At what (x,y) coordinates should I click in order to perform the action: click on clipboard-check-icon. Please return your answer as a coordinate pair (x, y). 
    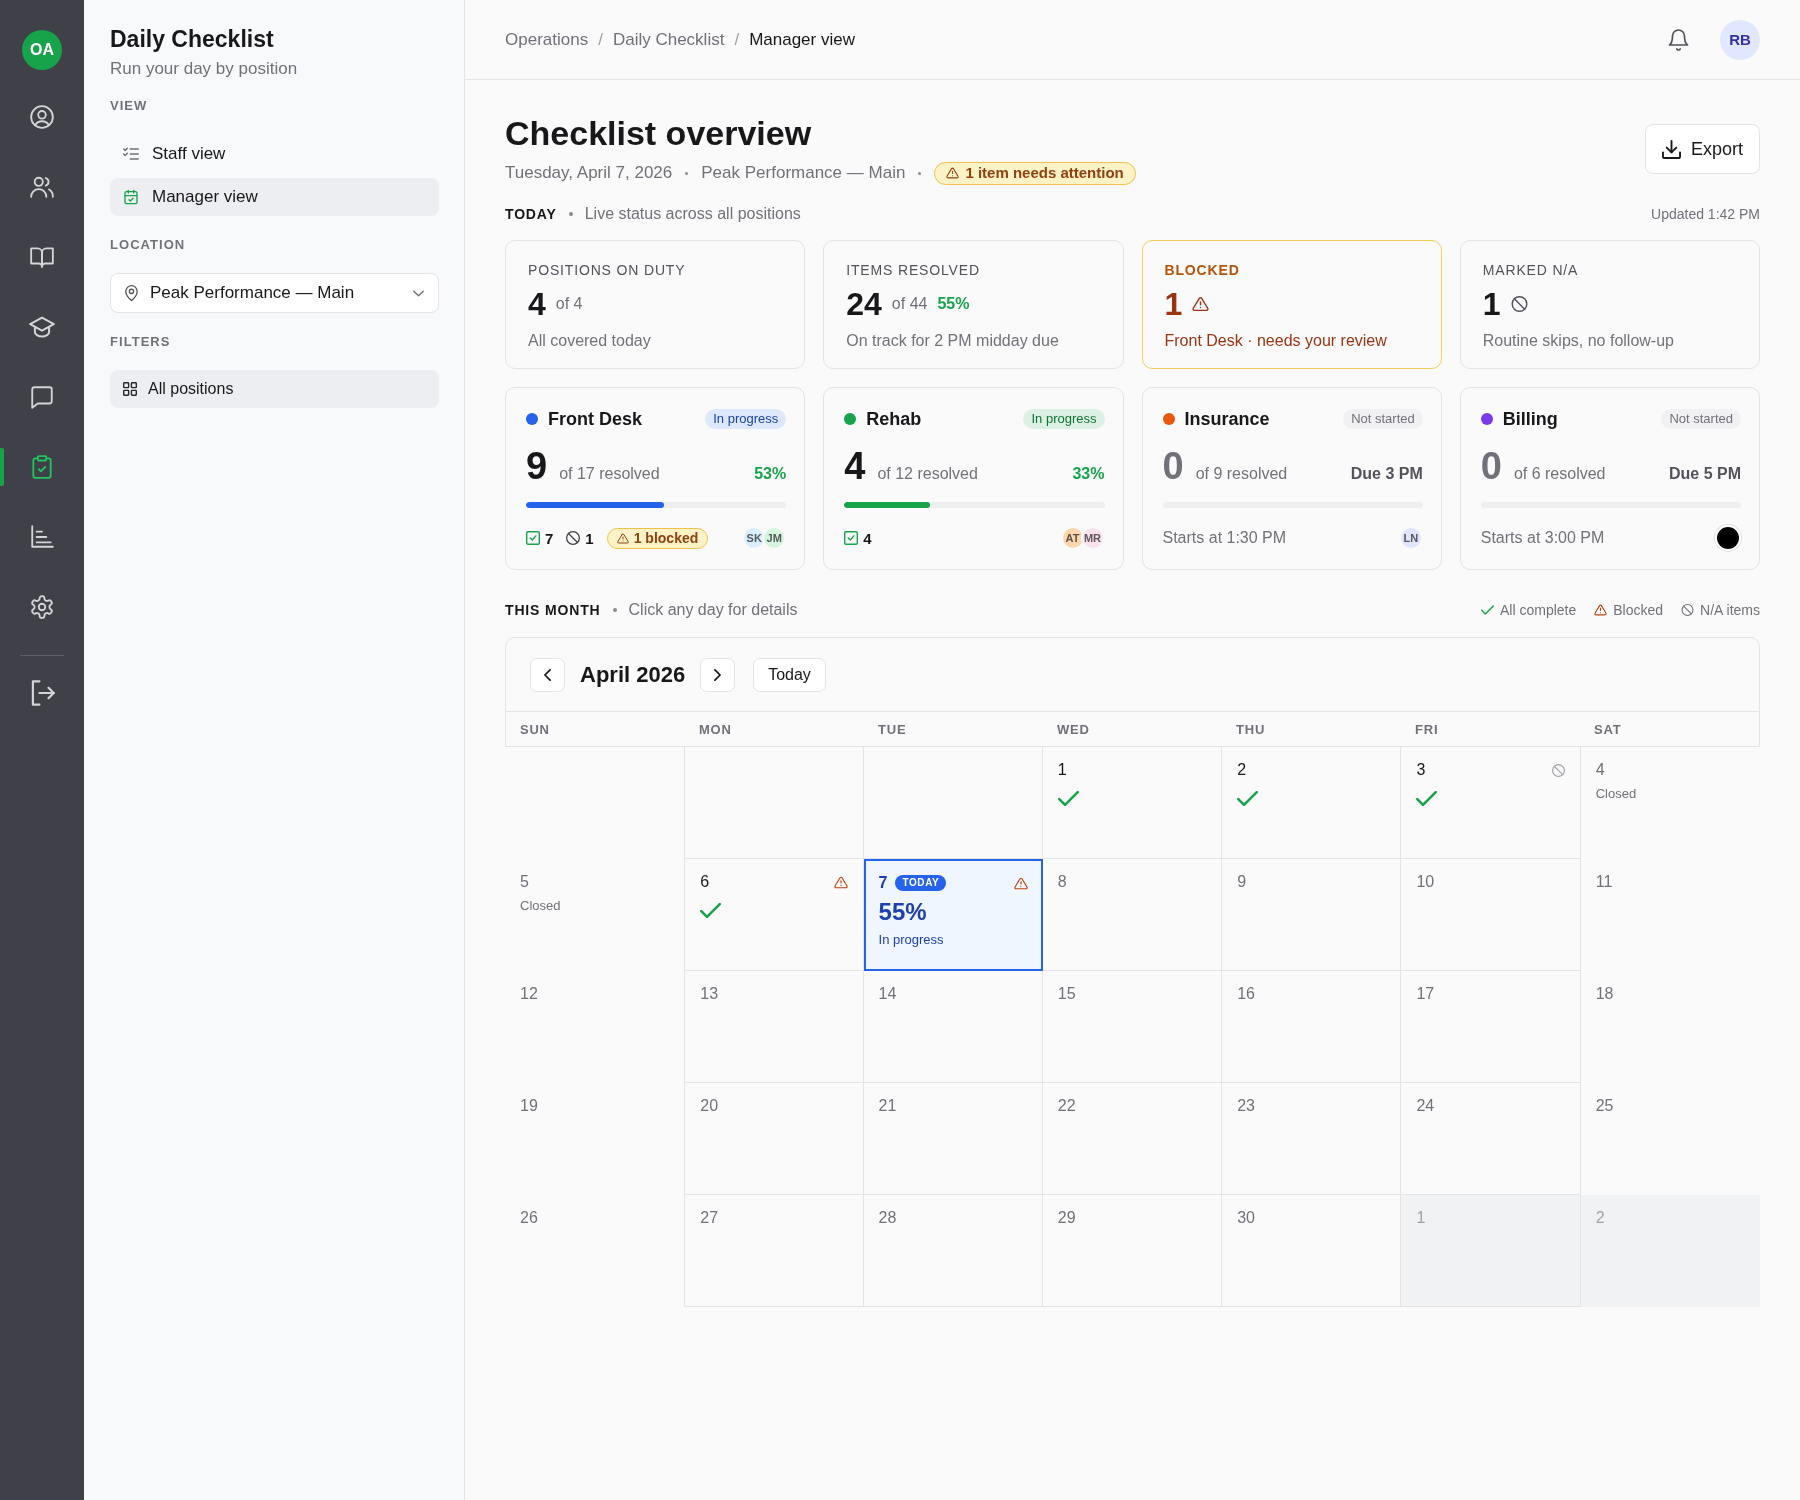
    Looking at the image, I should click on (42, 467).